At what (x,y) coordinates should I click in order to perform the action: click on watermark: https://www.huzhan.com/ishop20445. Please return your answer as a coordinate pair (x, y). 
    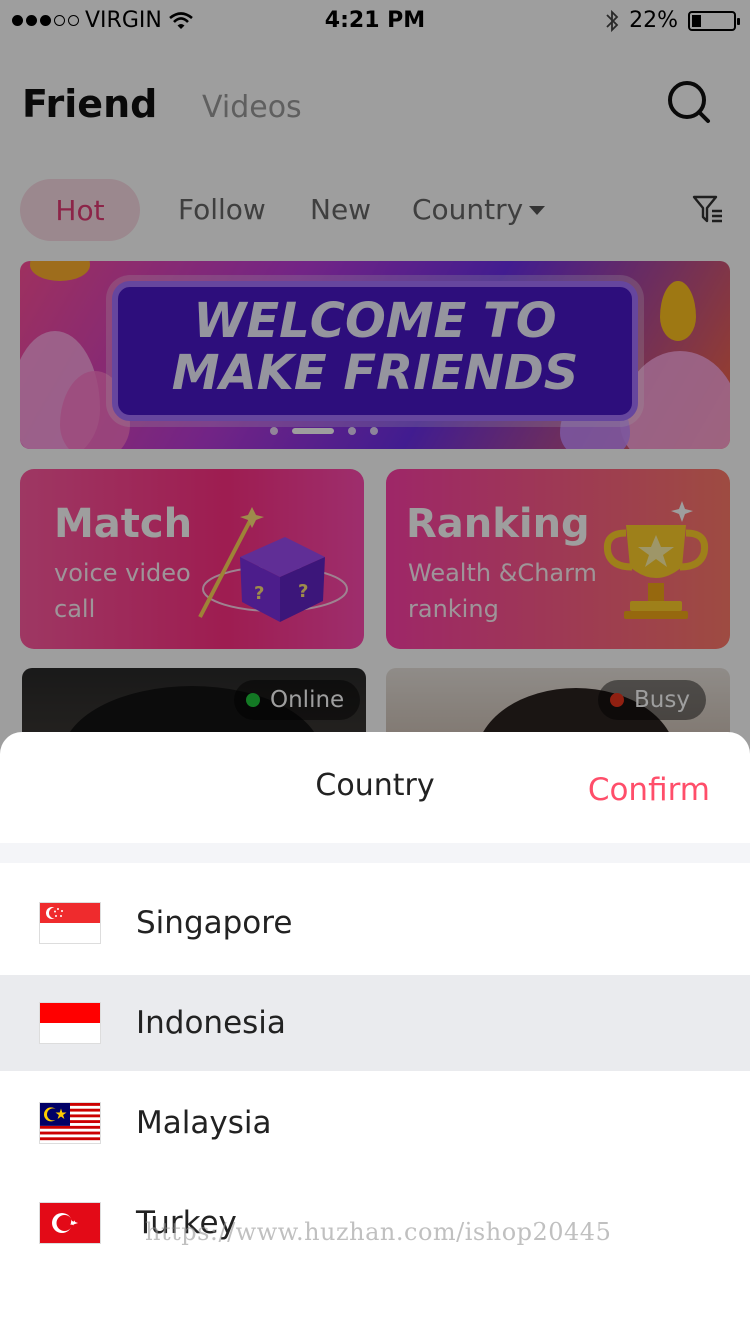
    Looking at the image, I should click on (378, 1232).